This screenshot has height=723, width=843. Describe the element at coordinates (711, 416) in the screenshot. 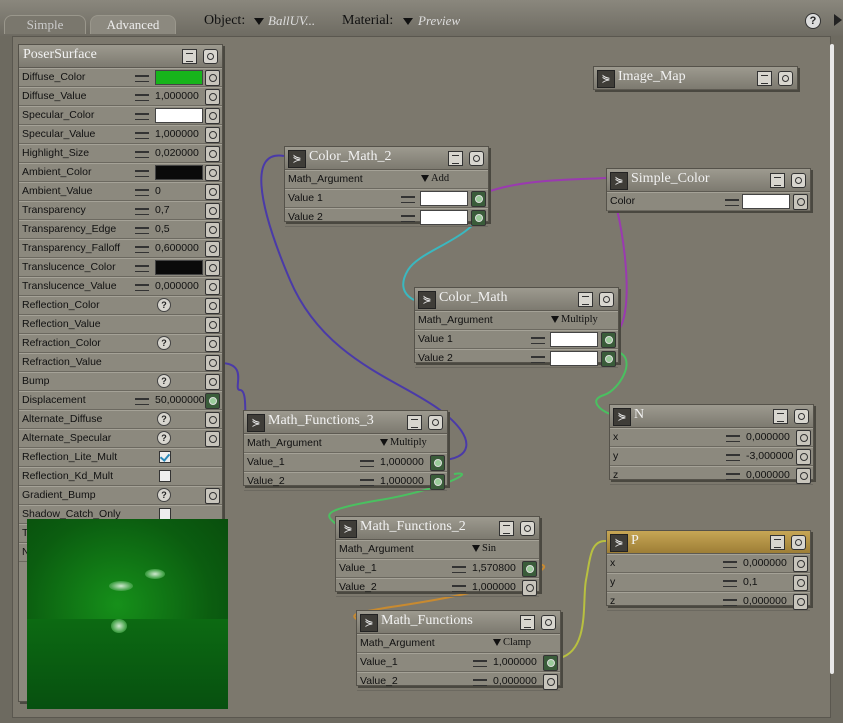

I see `n-header: ⋟ N` at that location.